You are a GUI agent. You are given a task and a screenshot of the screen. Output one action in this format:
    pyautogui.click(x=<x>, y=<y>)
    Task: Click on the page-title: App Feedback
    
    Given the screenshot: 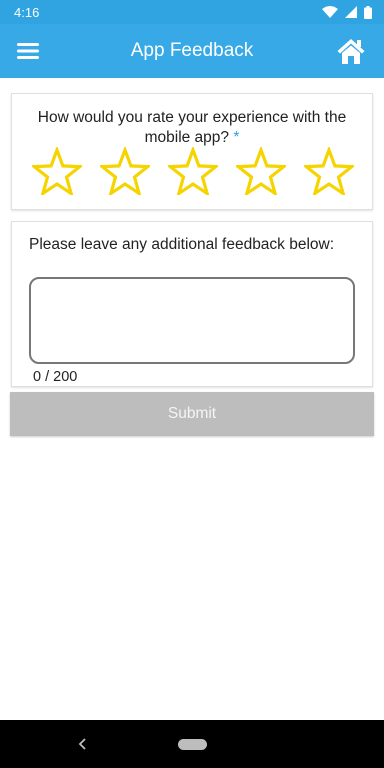 What is the action you would take?
    pyautogui.click(x=192, y=50)
    